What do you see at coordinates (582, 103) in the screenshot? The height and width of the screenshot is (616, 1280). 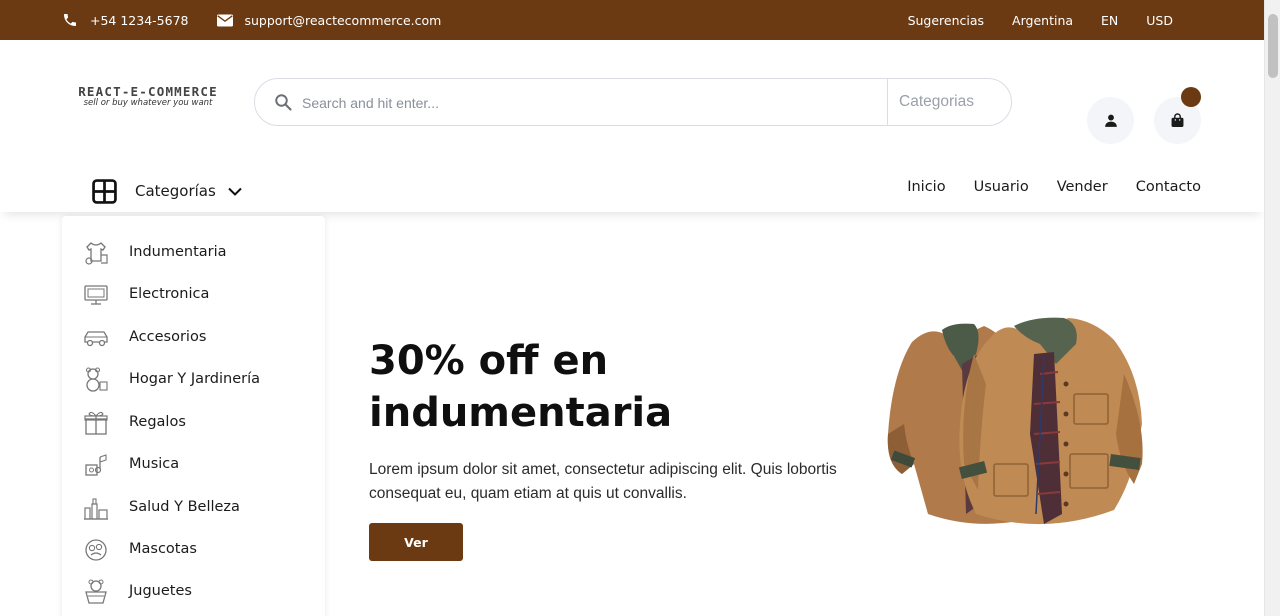 I see `search-input` at bounding box center [582, 103].